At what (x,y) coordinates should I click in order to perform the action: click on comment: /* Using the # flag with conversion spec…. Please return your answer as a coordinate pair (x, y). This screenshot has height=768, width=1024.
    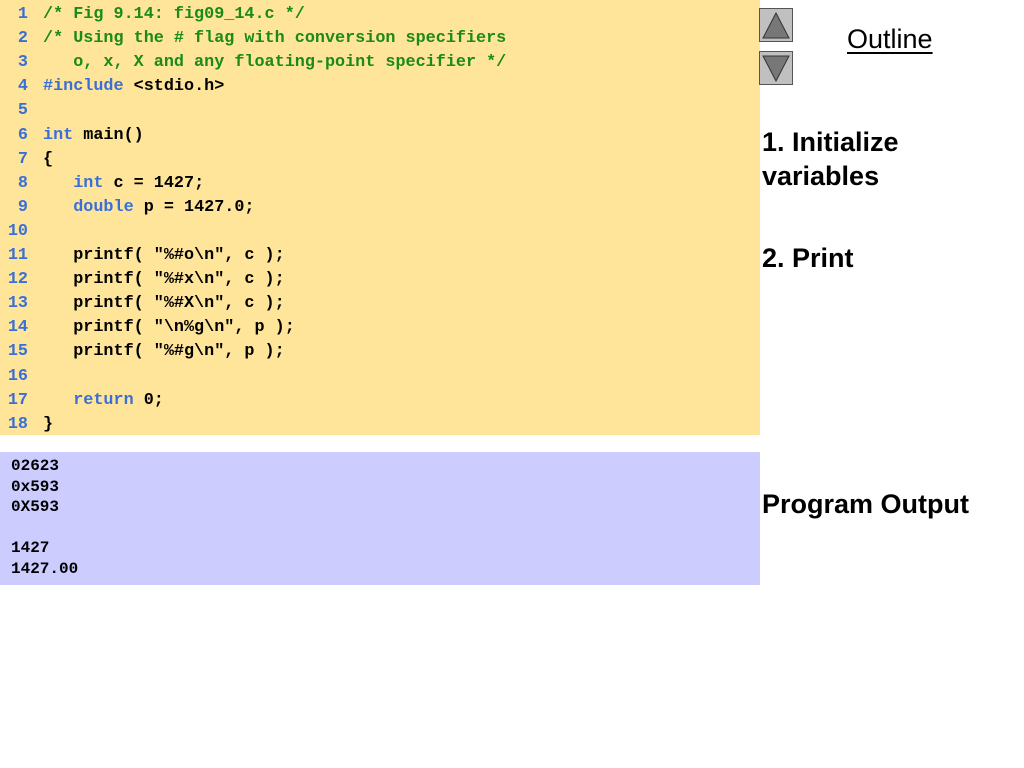
    Looking at the image, I should click on (275, 39).